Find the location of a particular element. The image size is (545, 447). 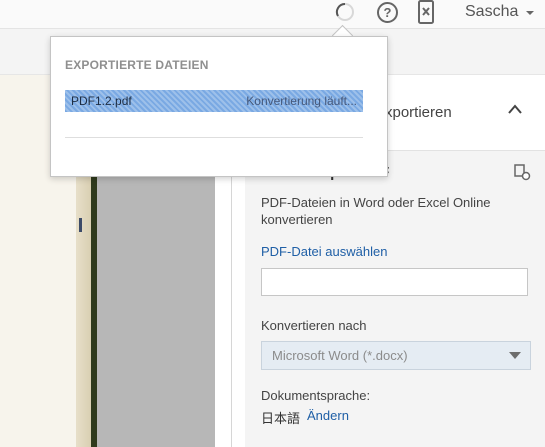

popup-divider is located at coordinates (214, 137).